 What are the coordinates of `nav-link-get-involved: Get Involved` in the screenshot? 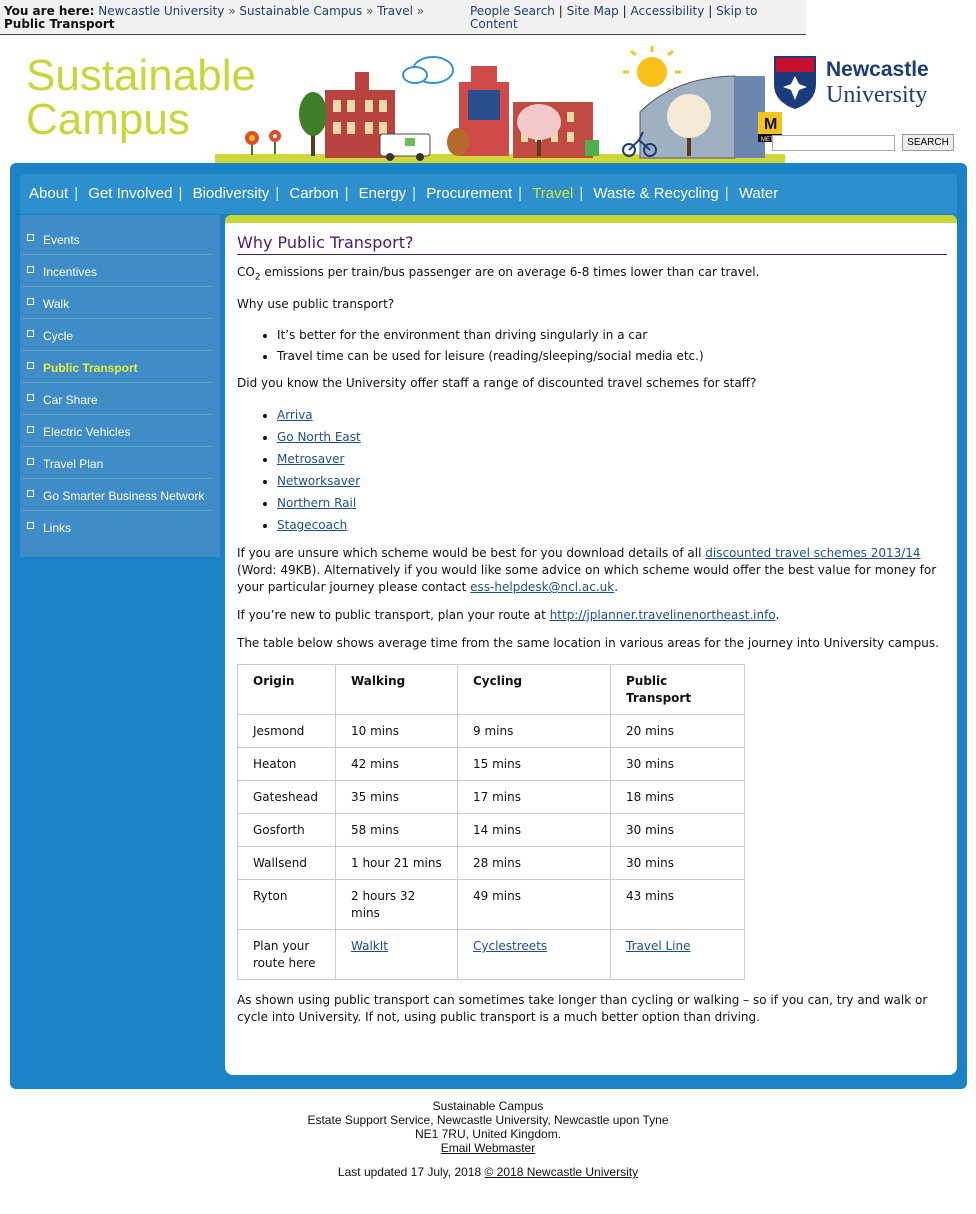 It's located at (130, 193).